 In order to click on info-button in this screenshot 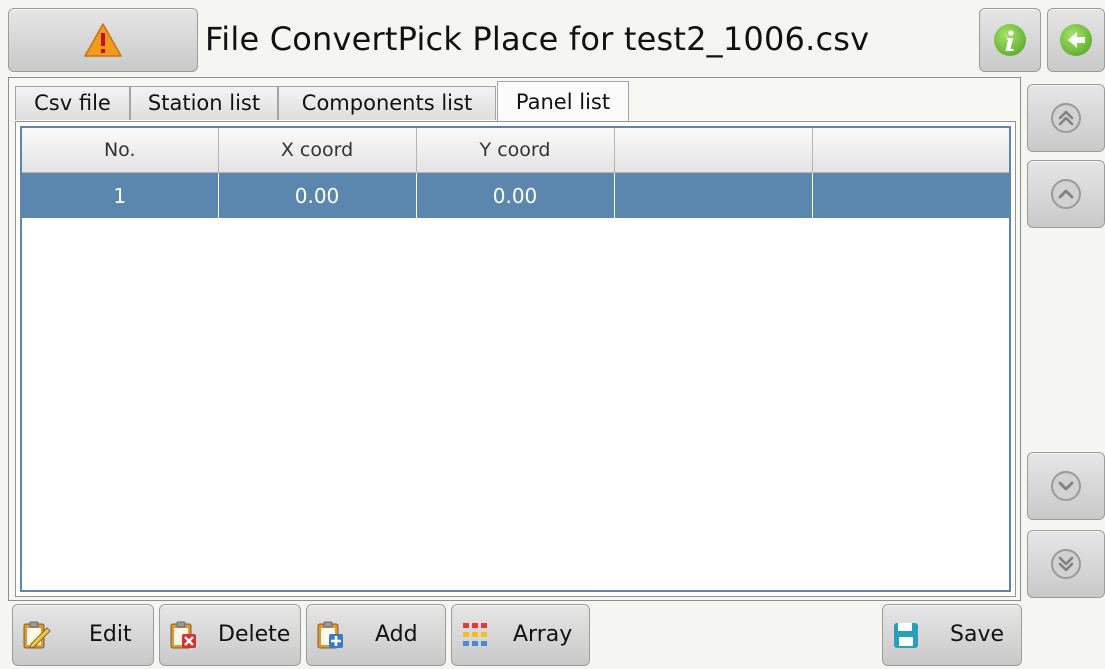, I will do `click(1010, 40)`.